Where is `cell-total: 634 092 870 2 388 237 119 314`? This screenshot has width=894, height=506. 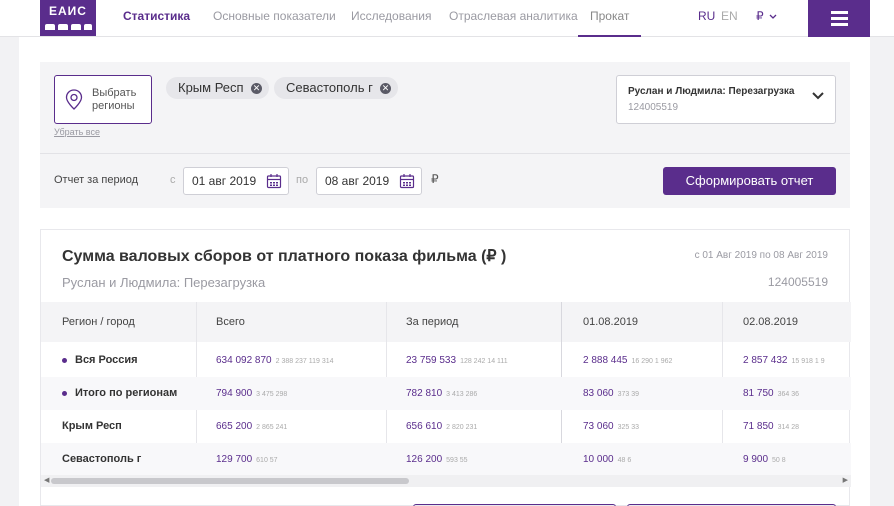
cell-total: 634 092 870 2 388 237 119 314 is located at coordinates (301, 360).